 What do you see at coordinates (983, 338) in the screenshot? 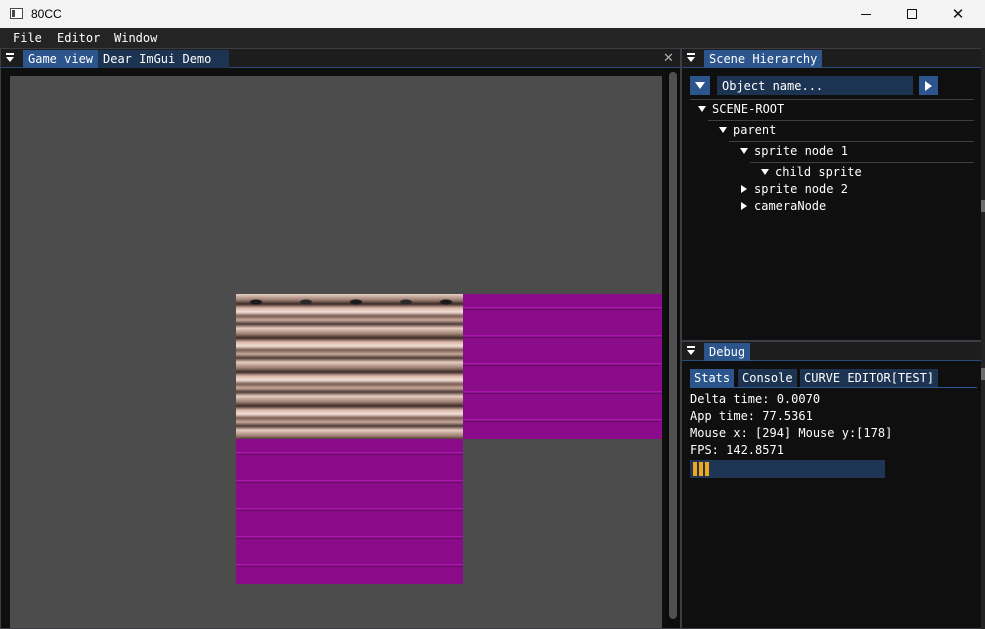
I see `window-right-edge` at bounding box center [983, 338].